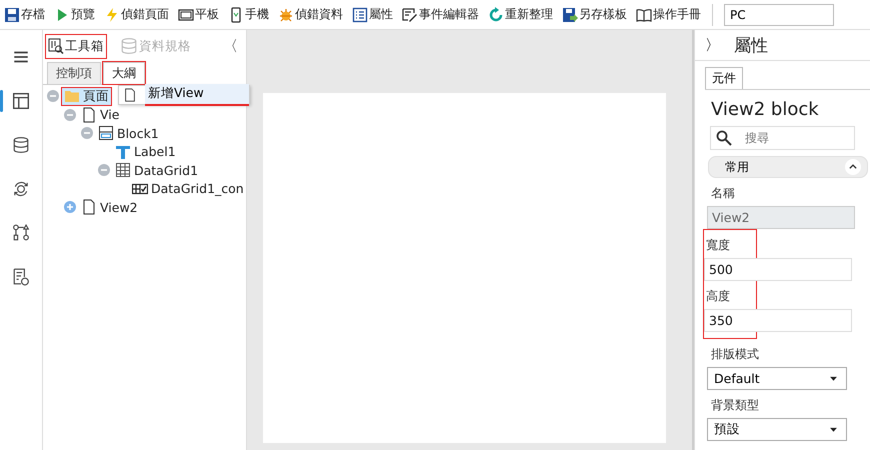 Image resolution: width=870 pixels, height=450 pixels. Describe the element at coordinates (198, 14) in the screenshot. I see `toolbar-button: 平板` at that location.